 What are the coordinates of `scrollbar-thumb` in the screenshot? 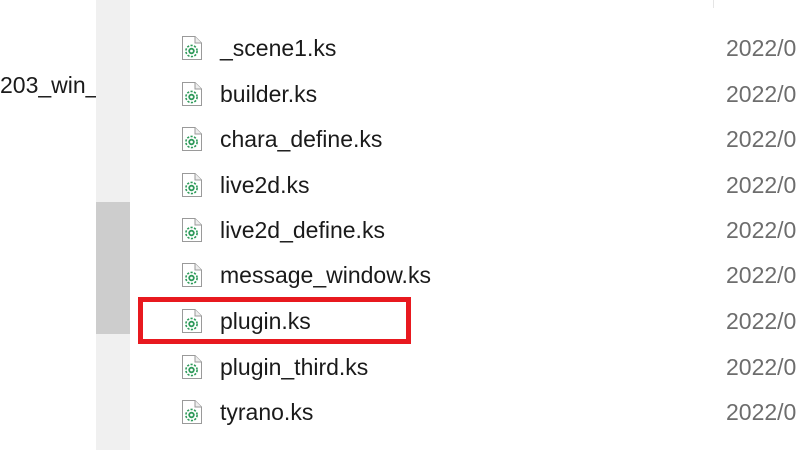 It's located at (113, 268).